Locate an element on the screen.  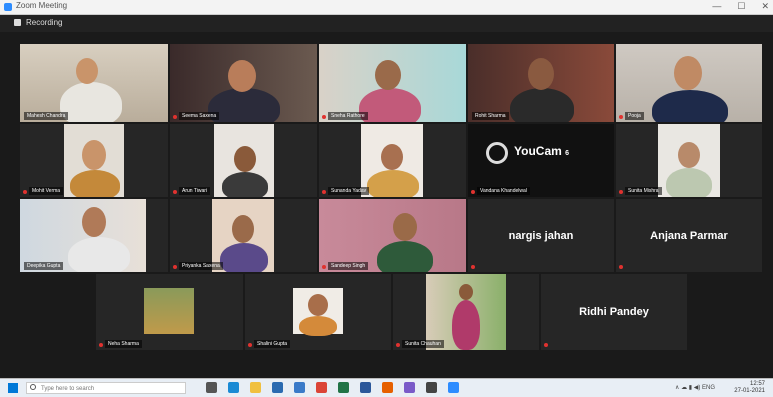
participant-tile: Arun Tiwari is located at coordinates (243, 160).